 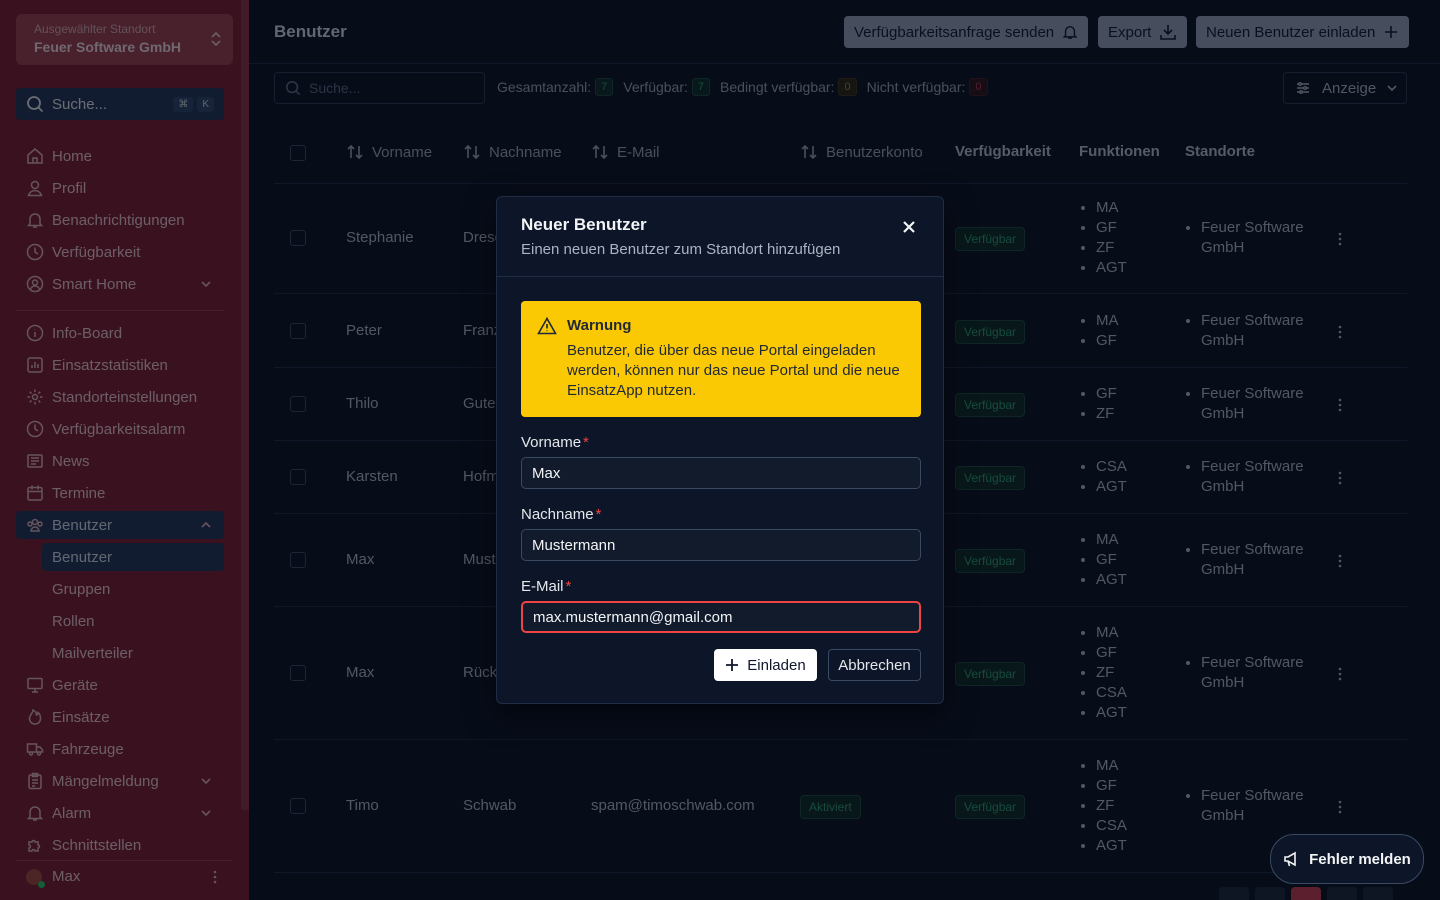 What do you see at coordinates (298, 153) in the screenshot?
I see `select-all-checkbox` at bounding box center [298, 153].